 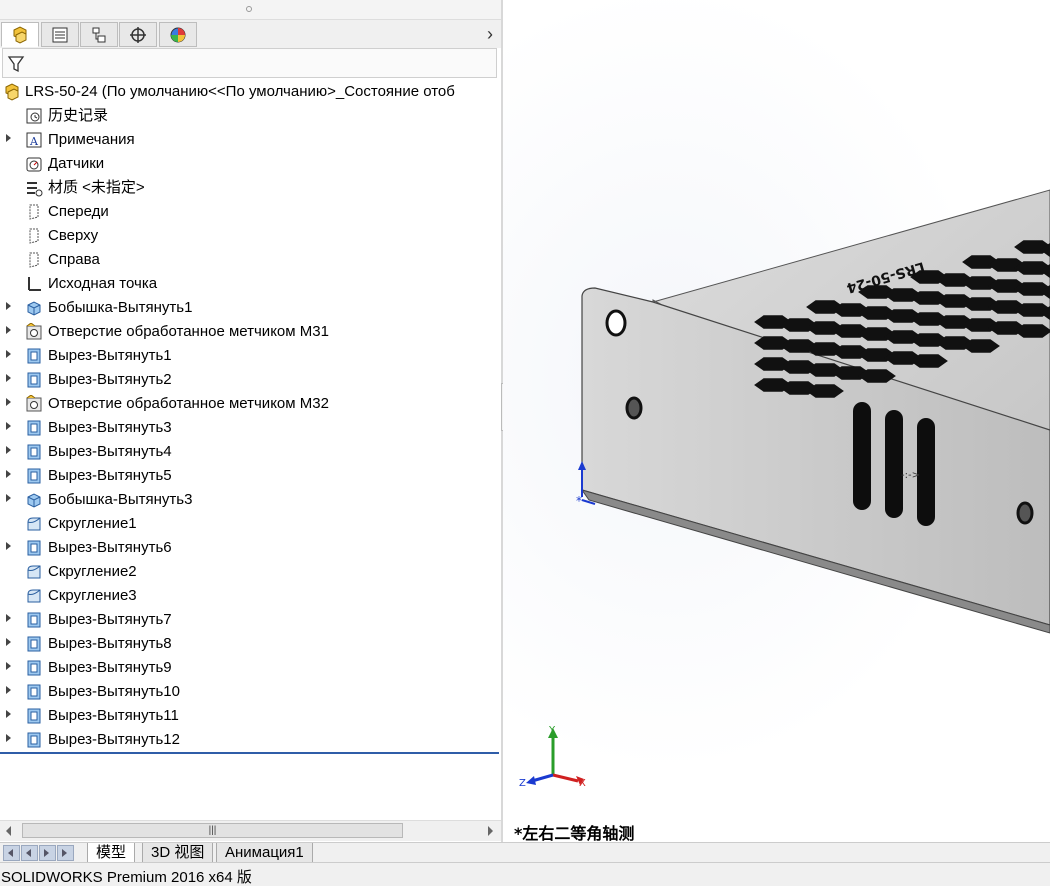 What do you see at coordinates (34, 164) in the screenshot?
I see `sensors-icon` at bounding box center [34, 164].